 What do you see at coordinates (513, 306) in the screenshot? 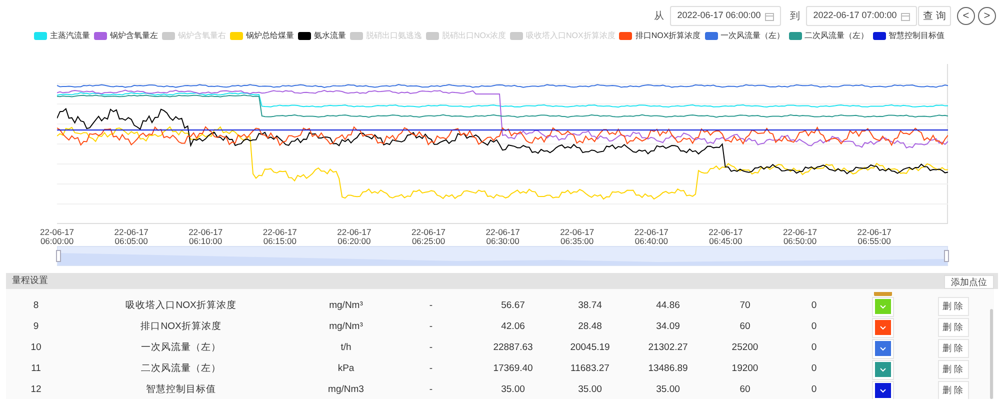
I see `table-cell-text: 56.67` at bounding box center [513, 306].